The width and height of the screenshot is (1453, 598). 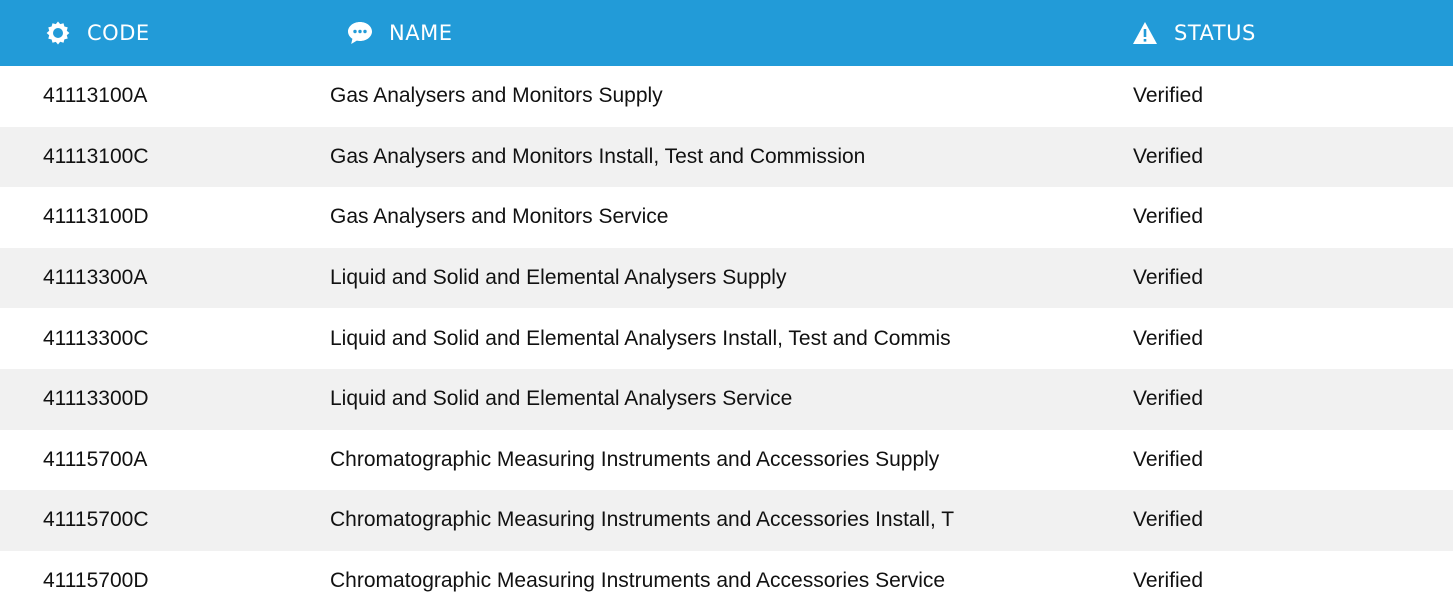 I want to click on column-header-name-label: NAME, so click(x=421, y=33).